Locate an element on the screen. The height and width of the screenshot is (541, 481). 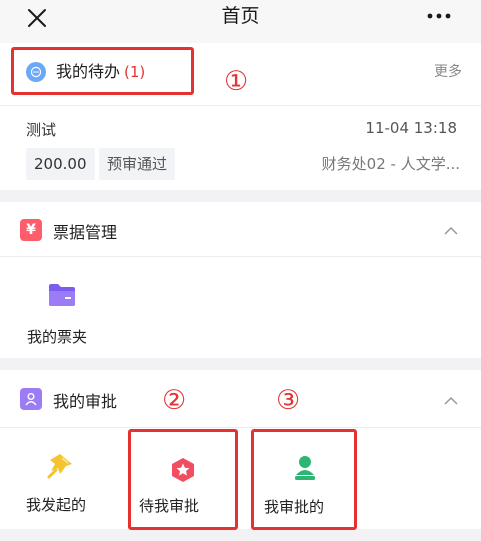
annotation-marker-1: ① is located at coordinates (236, 81).